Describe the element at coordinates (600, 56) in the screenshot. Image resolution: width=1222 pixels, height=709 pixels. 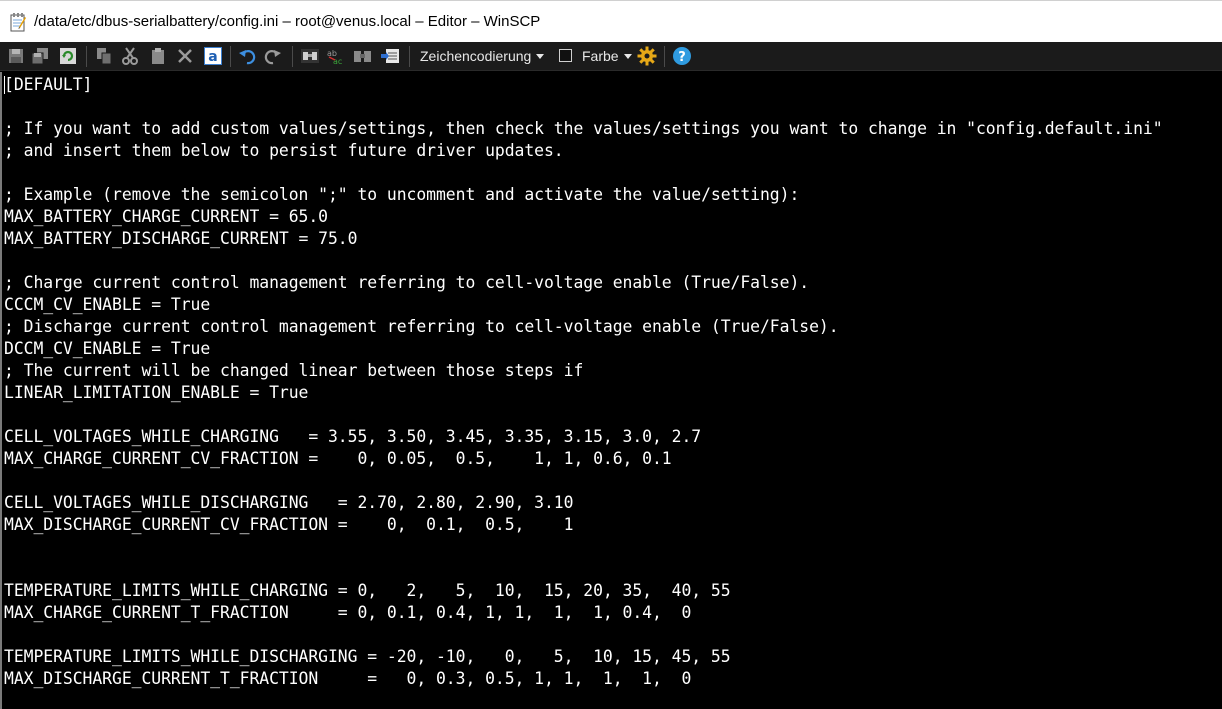
I see `color-label: Farbe` at that location.